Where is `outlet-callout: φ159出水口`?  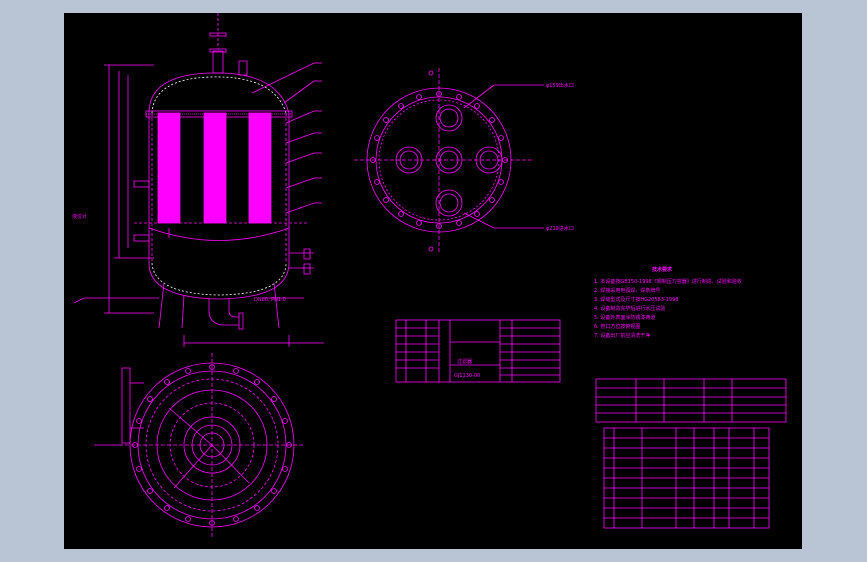 outlet-callout: φ159出水口 is located at coordinates (560, 85).